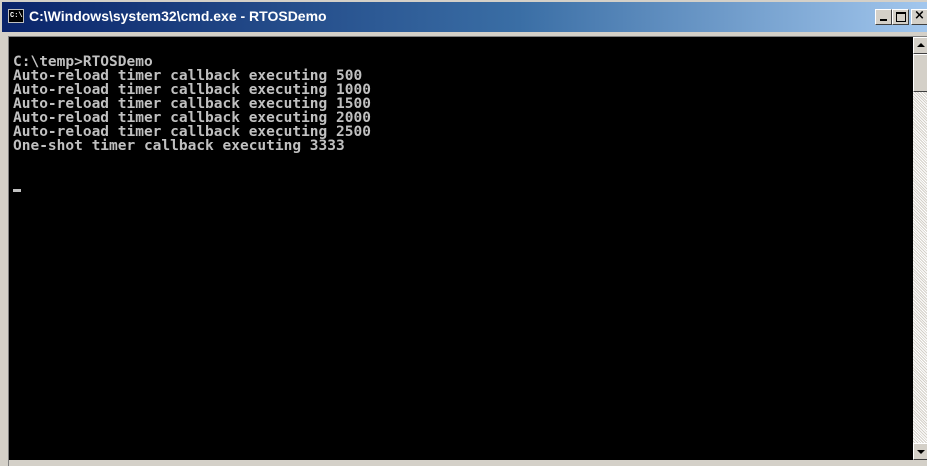 This screenshot has width=927, height=466. I want to click on scroll-down-arrow-icon, so click(921, 452).